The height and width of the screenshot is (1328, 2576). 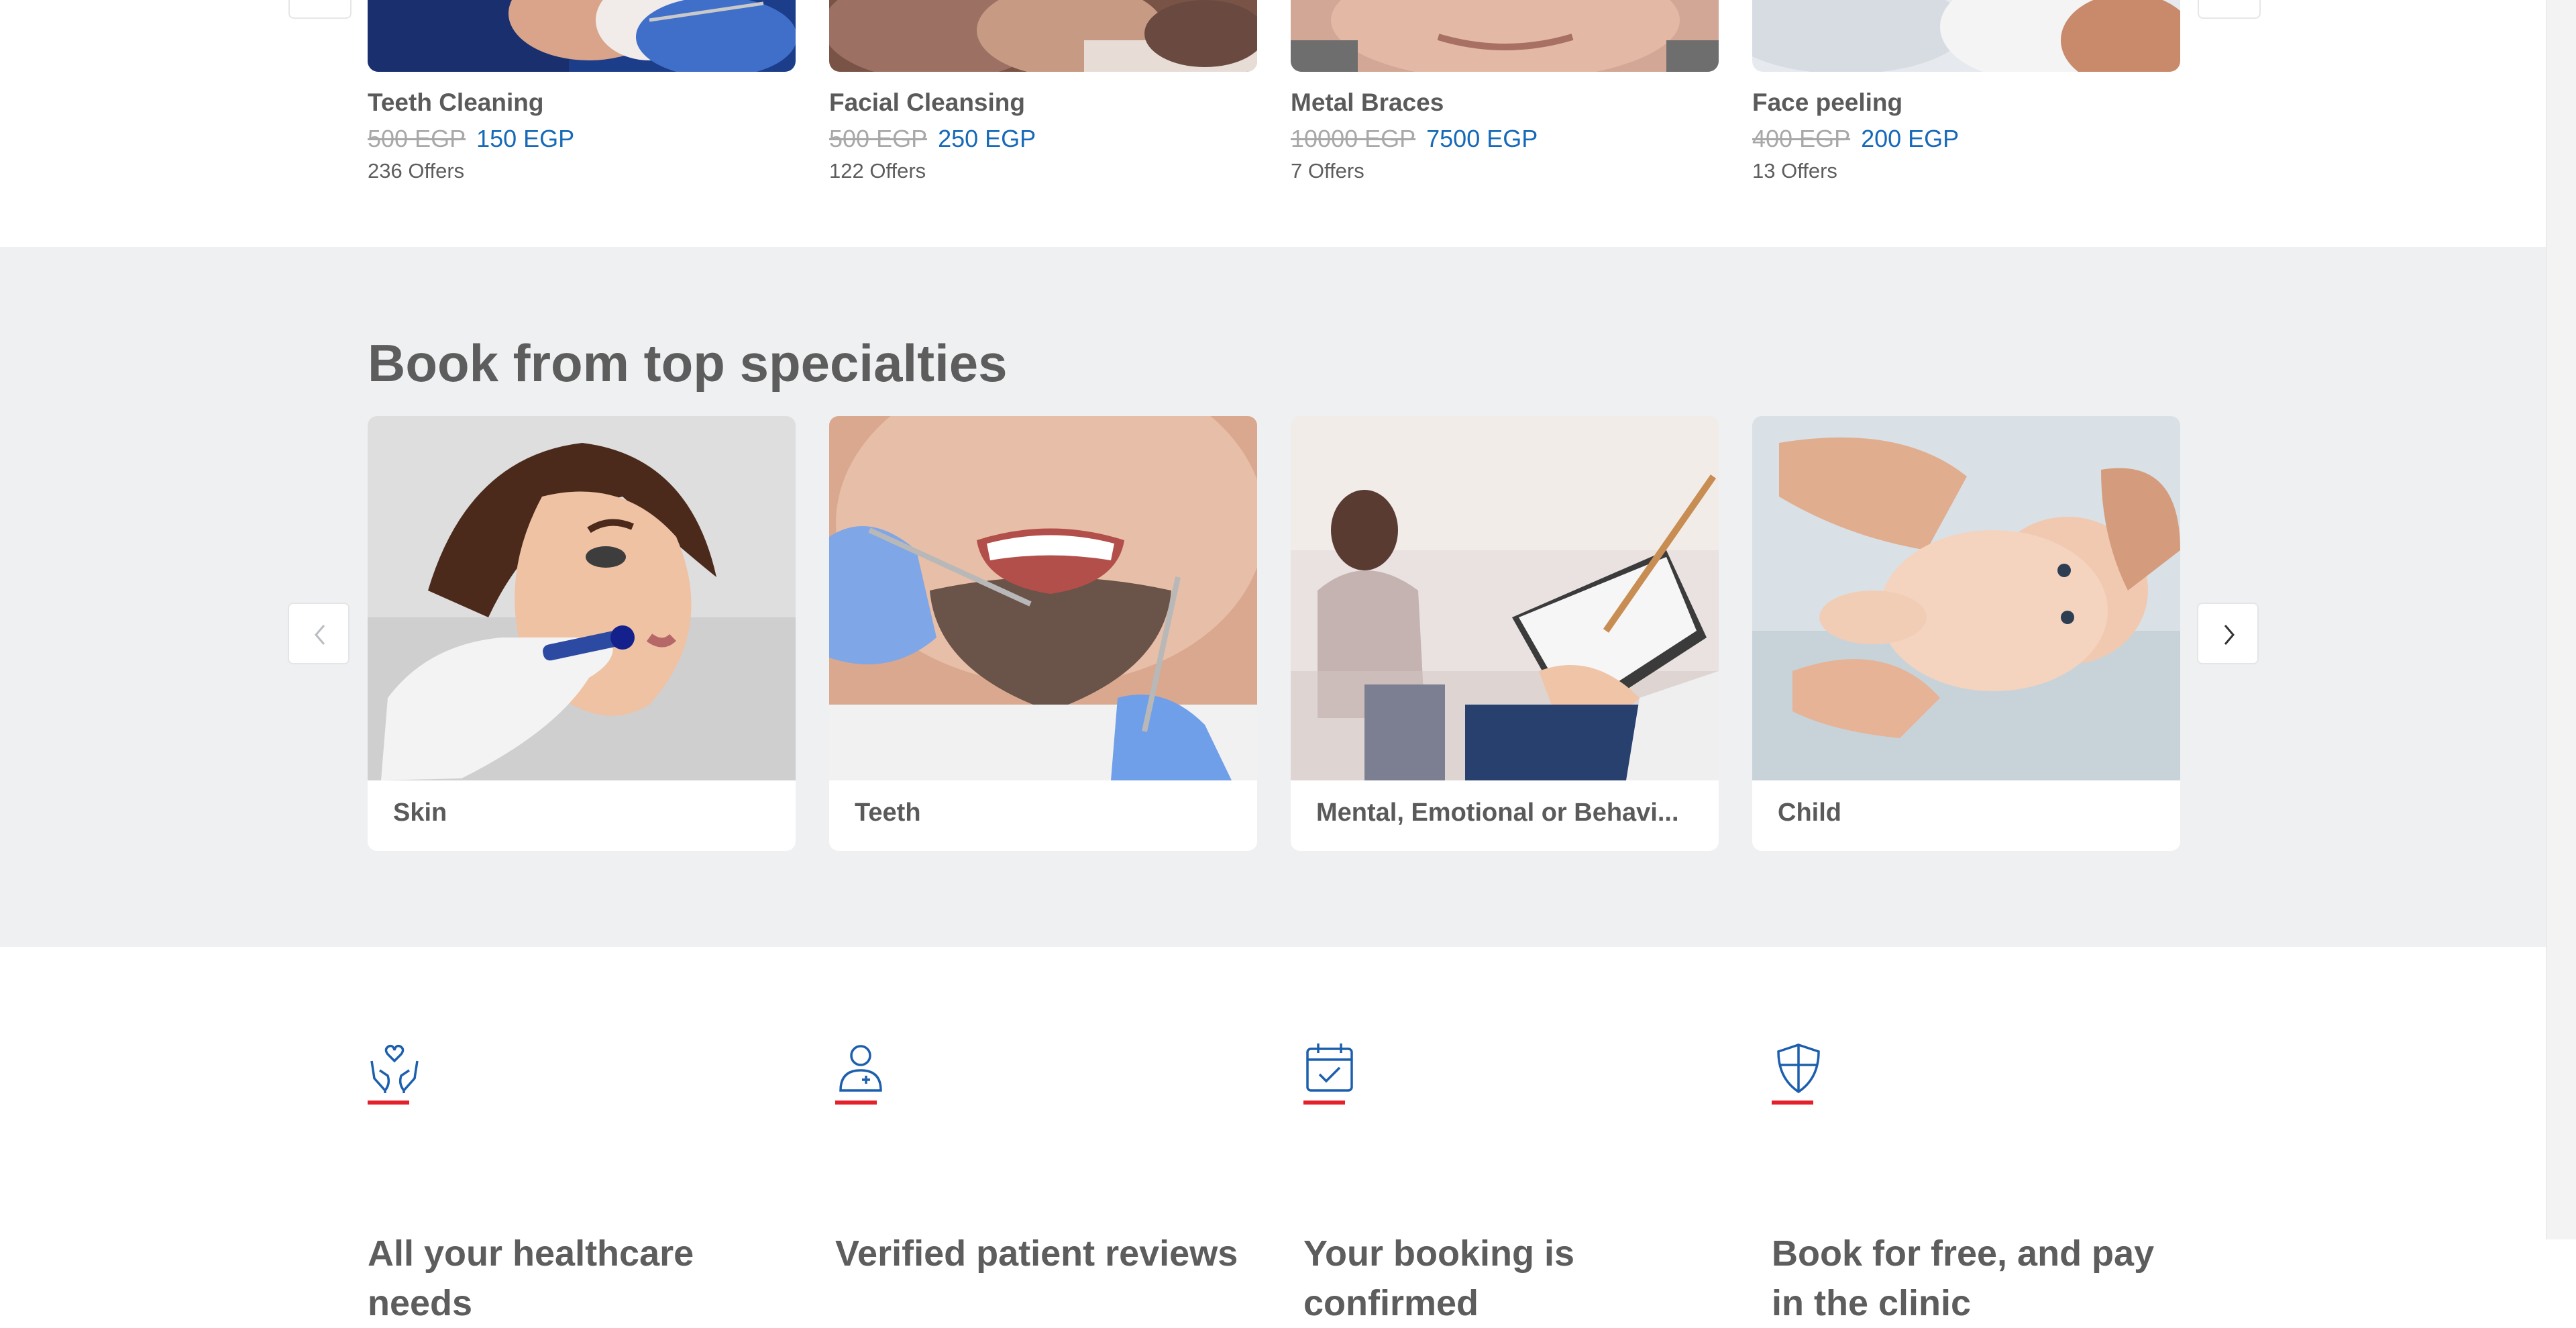 I want to click on offer-name: Metal Braces, so click(x=1367, y=102).